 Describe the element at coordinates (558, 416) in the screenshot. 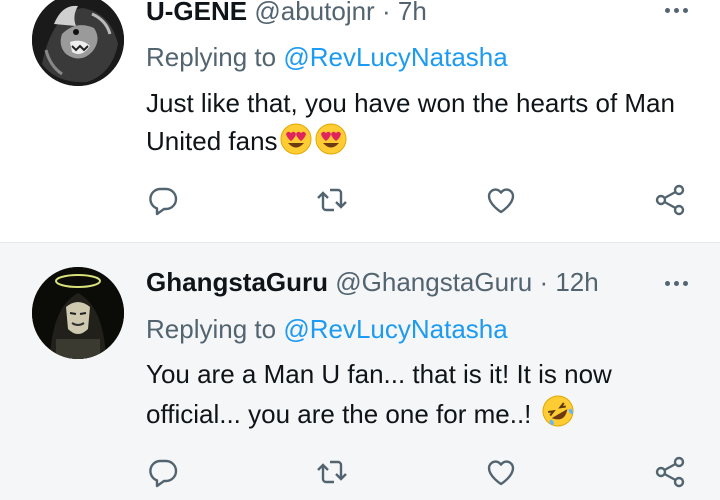

I see `rolling-on-floor-laughing-emoji-icon` at that location.